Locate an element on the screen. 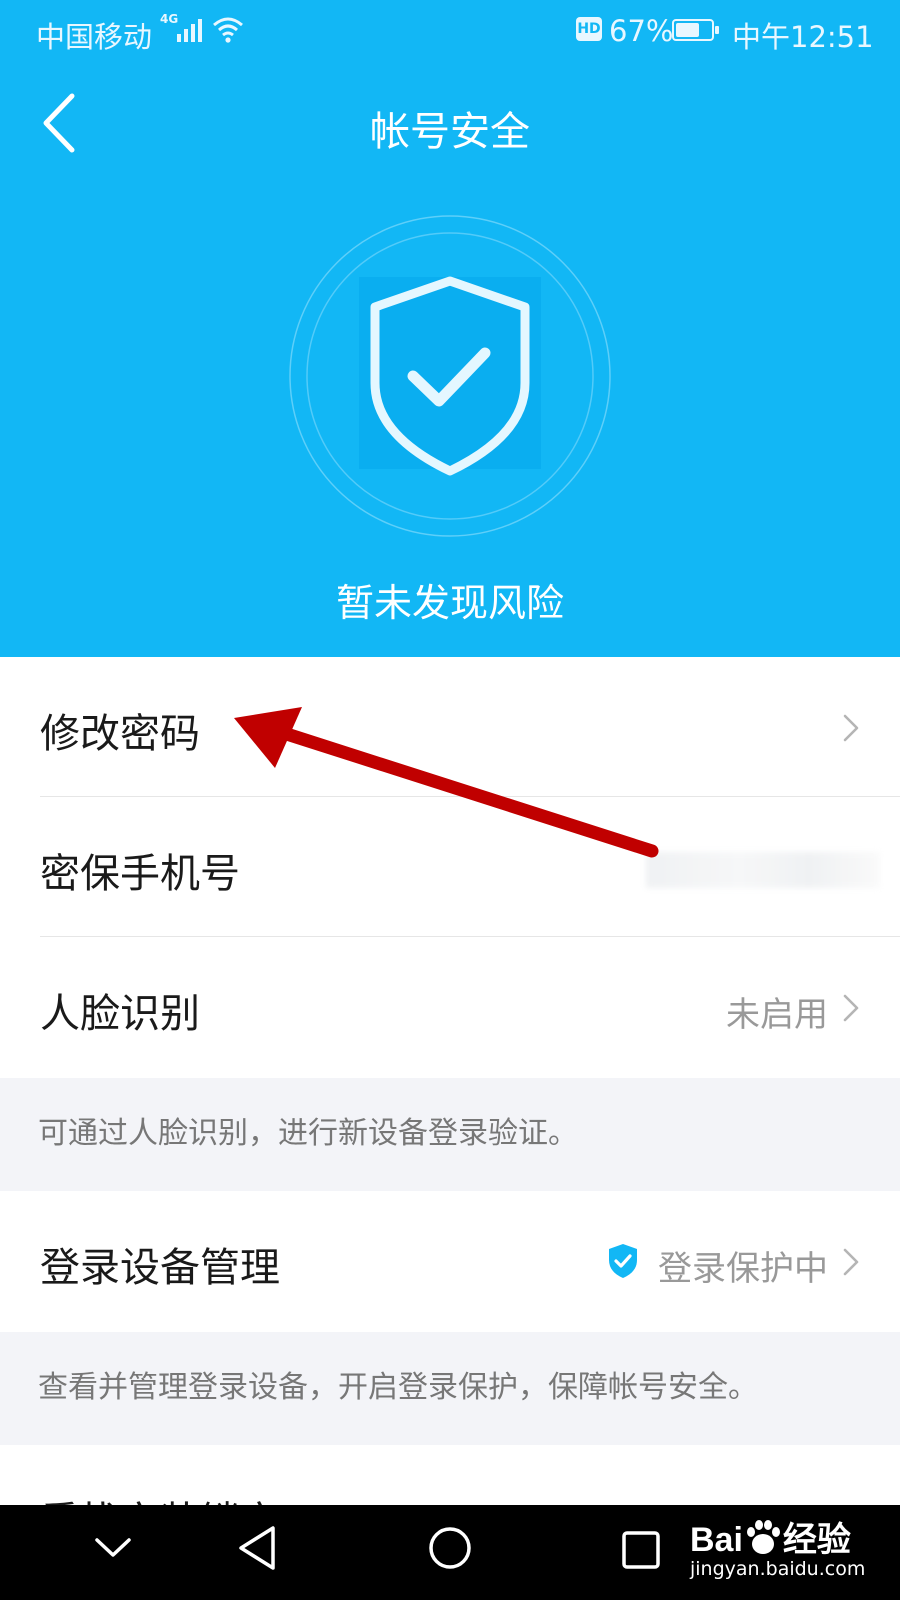 The height and width of the screenshot is (1600, 900). device-management-row: 登录设备管理 登录保护中 is located at coordinates (450, 1261).